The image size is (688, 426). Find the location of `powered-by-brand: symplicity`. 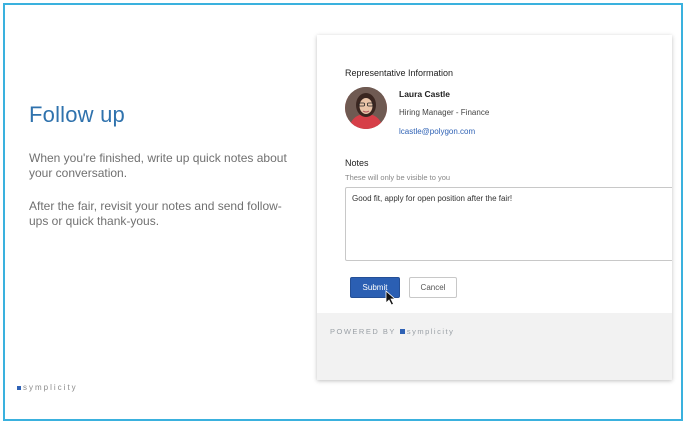

powered-by-brand: symplicity is located at coordinates (430, 331).